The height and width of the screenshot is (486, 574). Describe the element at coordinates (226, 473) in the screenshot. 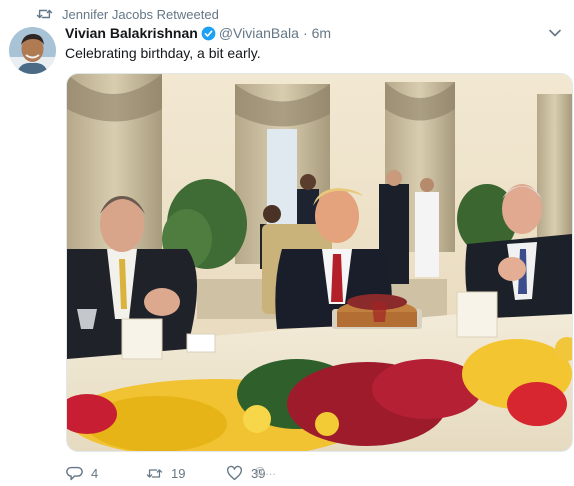

I see `tweet-actions: 4 19 39` at that location.